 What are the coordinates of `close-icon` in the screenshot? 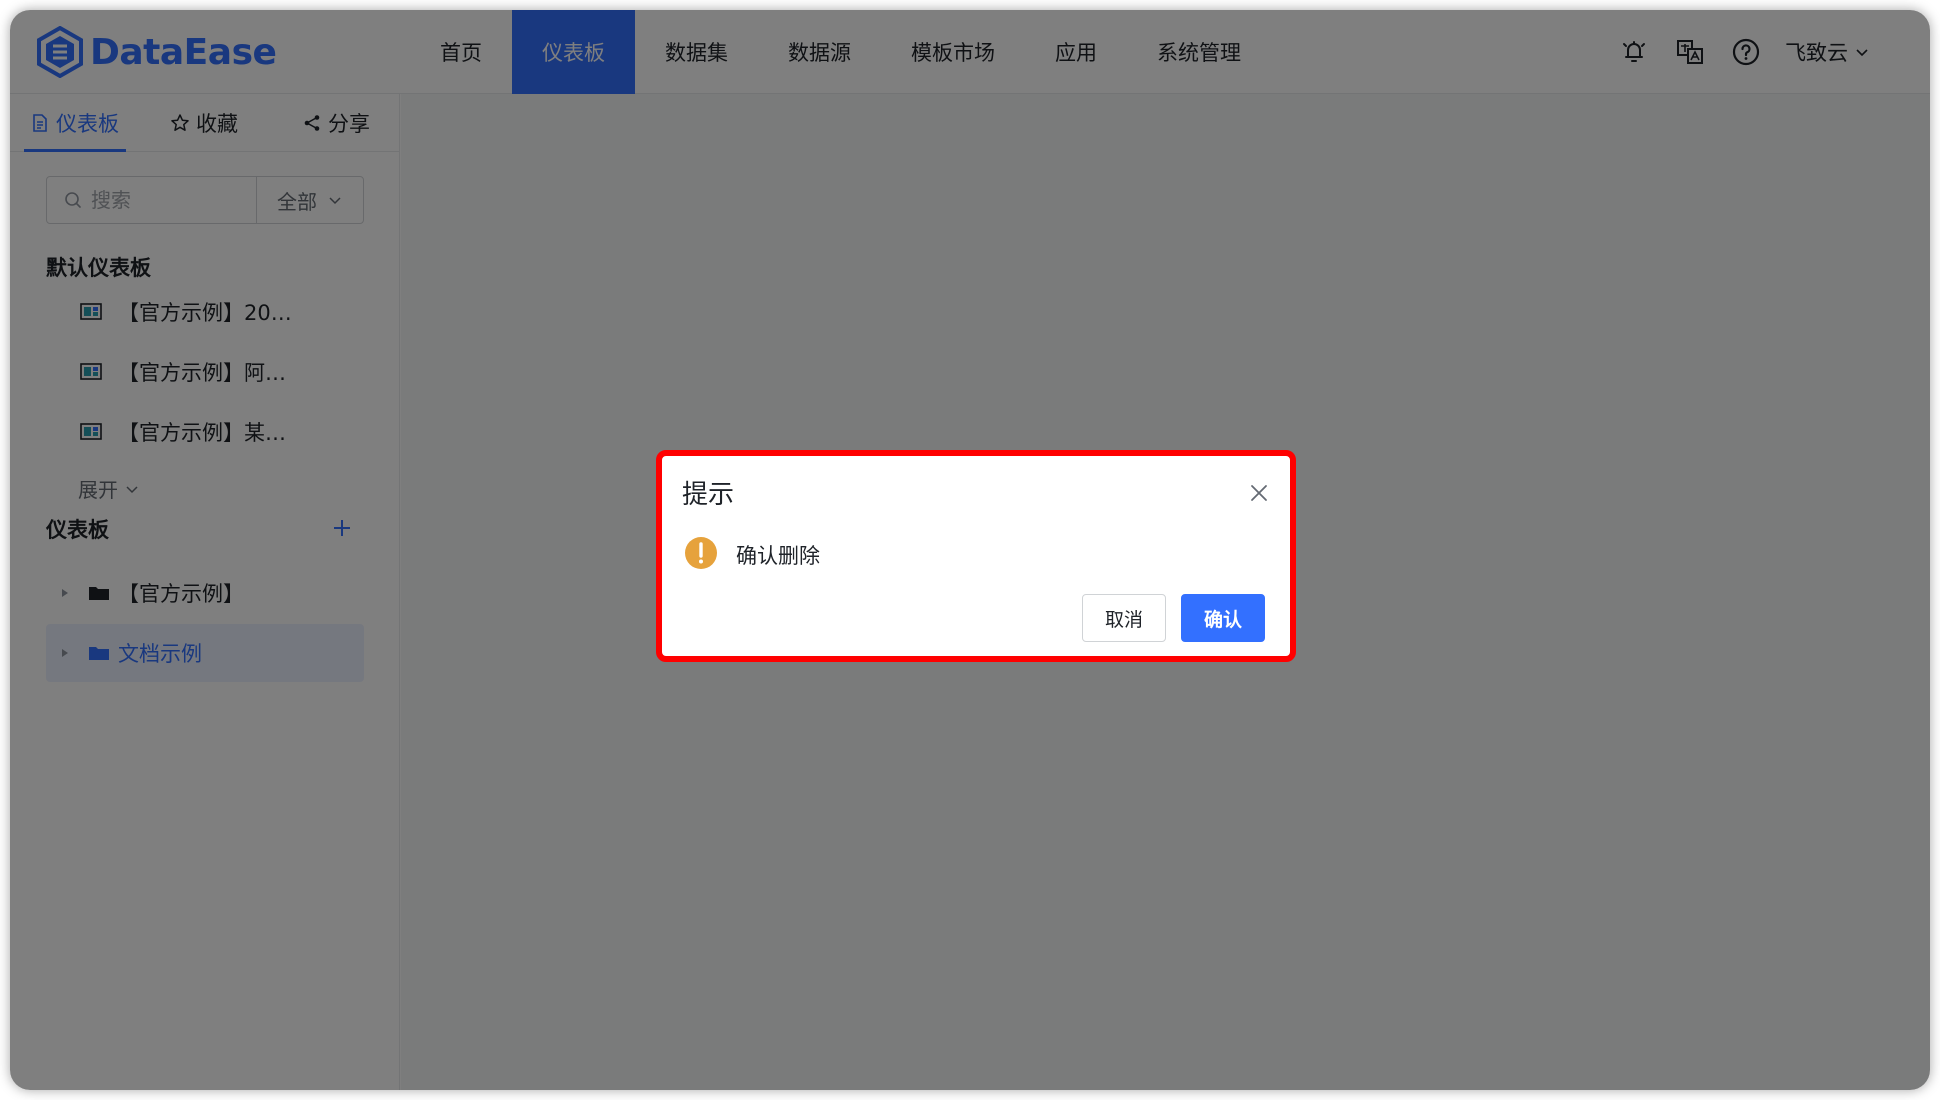 It's located at (1259, 493).